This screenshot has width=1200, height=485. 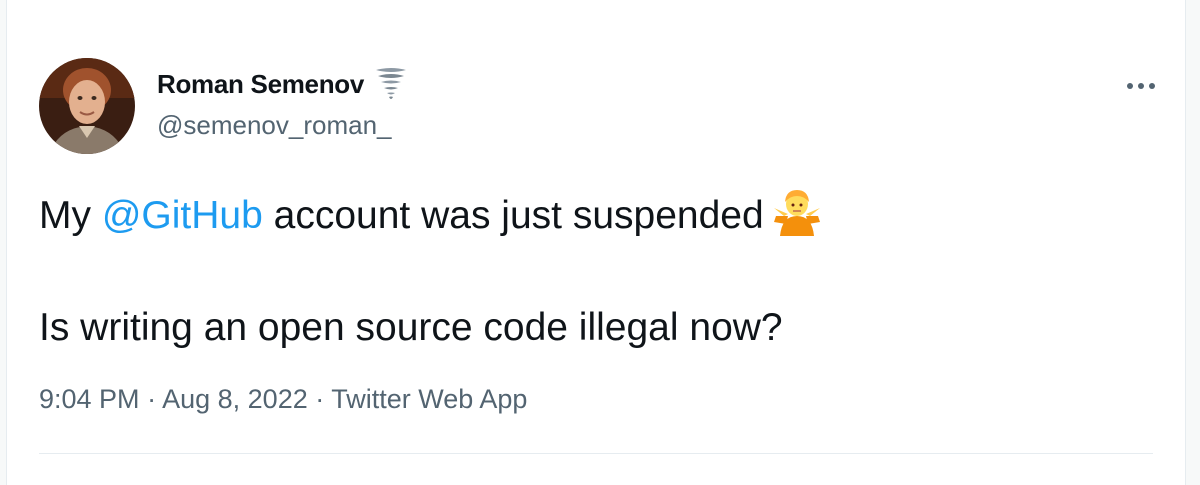 I want to click on avatar-photo-icon, so click(x=87, y=106).